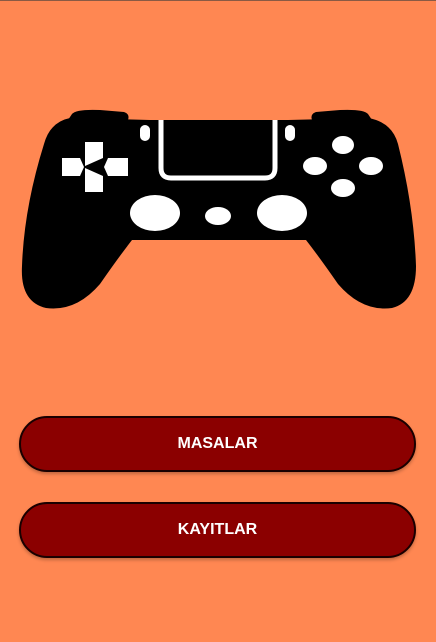  What do you see at coordinates (218, 0) in the screenshot?
I see `status-divider` at bounding box center [218, 0].